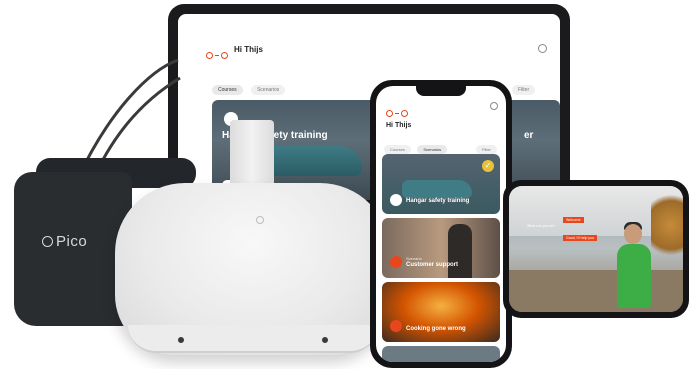  I want to click on app-logo, so click(397, 113).